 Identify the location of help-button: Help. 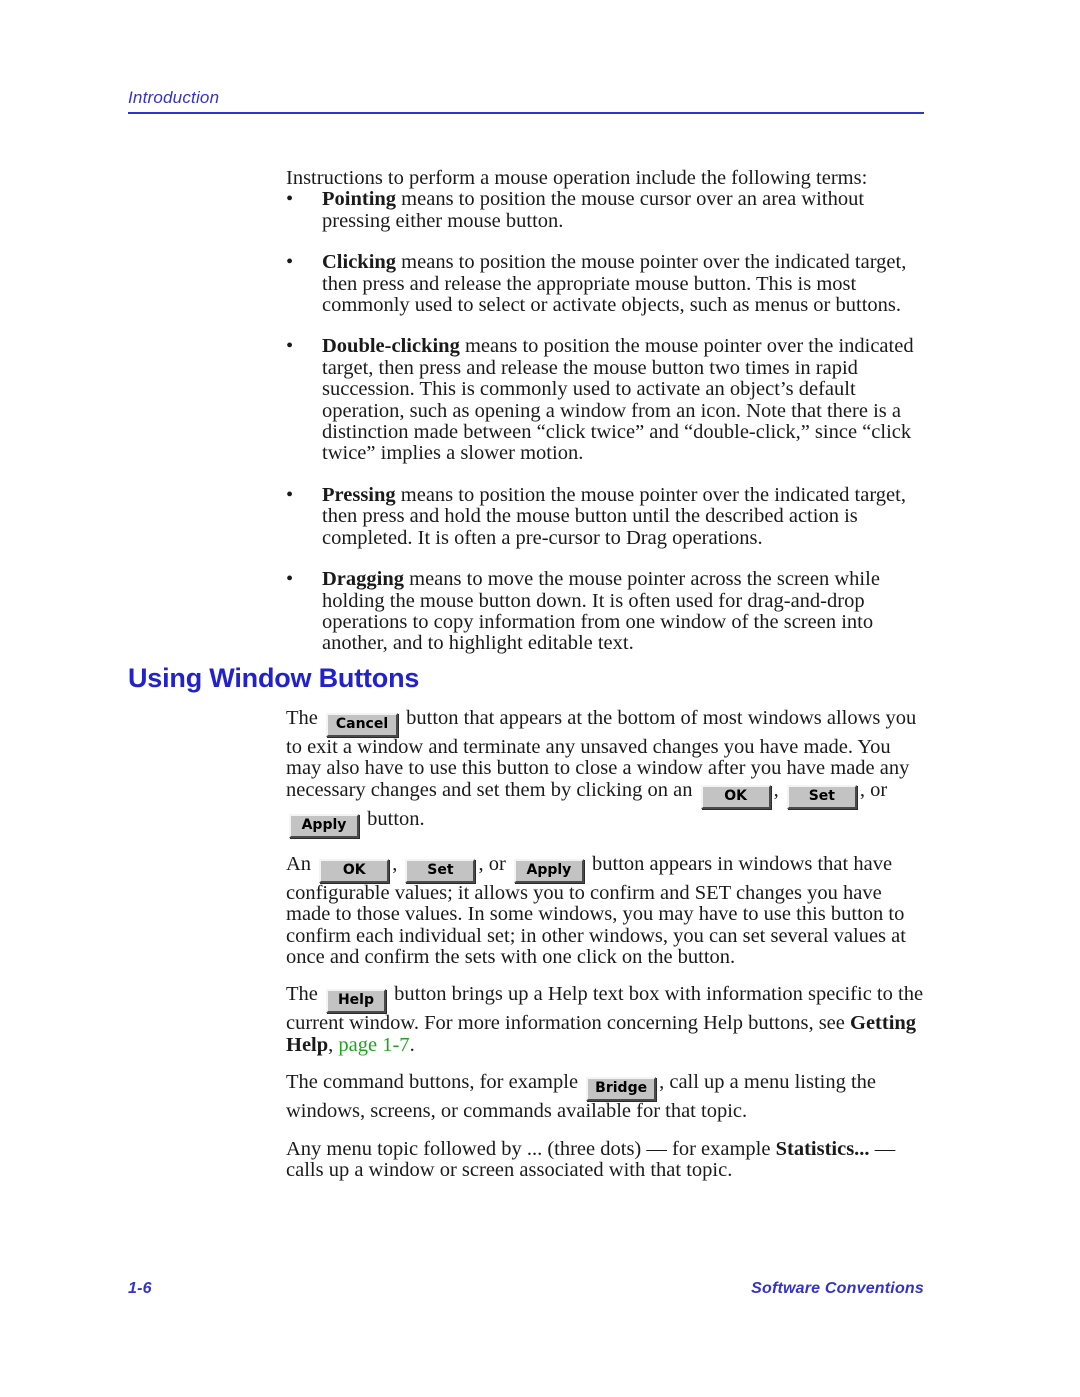
(356, 1001).